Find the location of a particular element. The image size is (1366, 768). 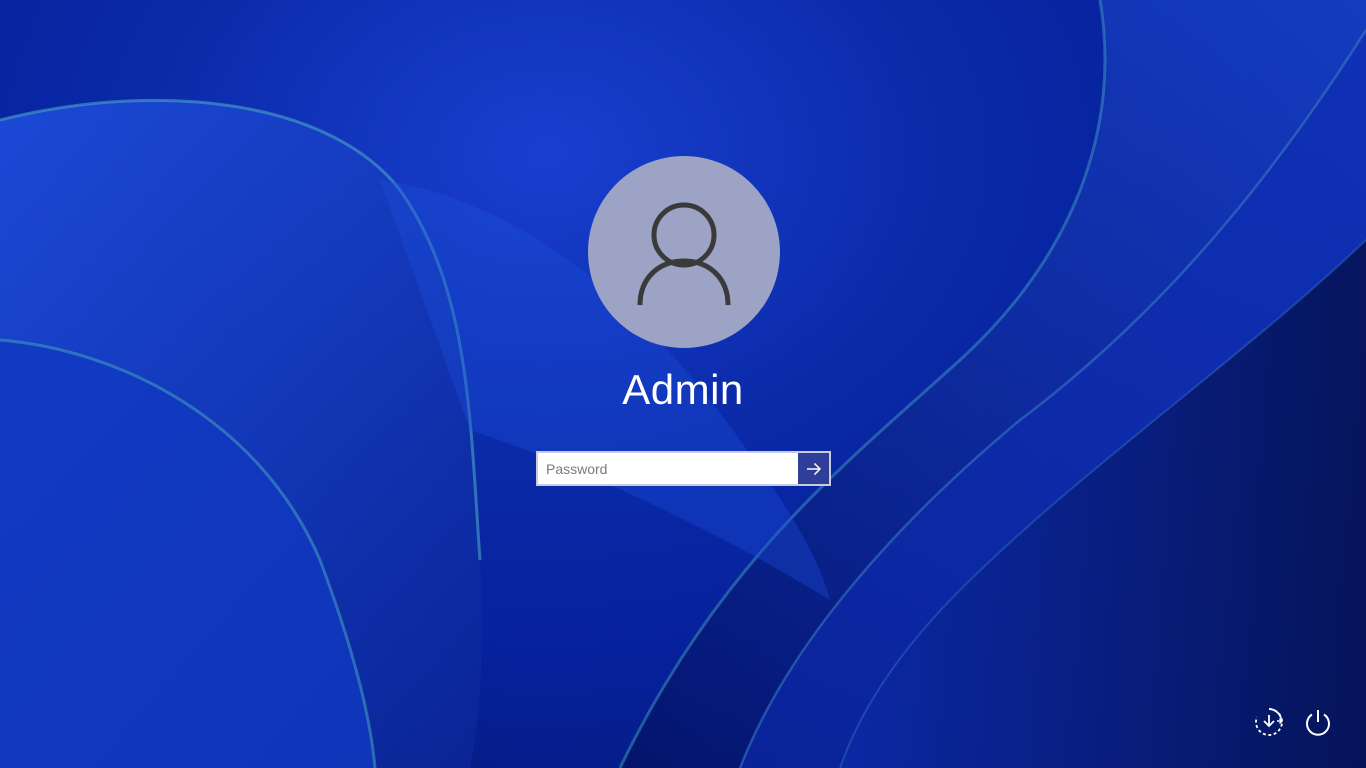

power-icon is located at coordinates (1318, 723).